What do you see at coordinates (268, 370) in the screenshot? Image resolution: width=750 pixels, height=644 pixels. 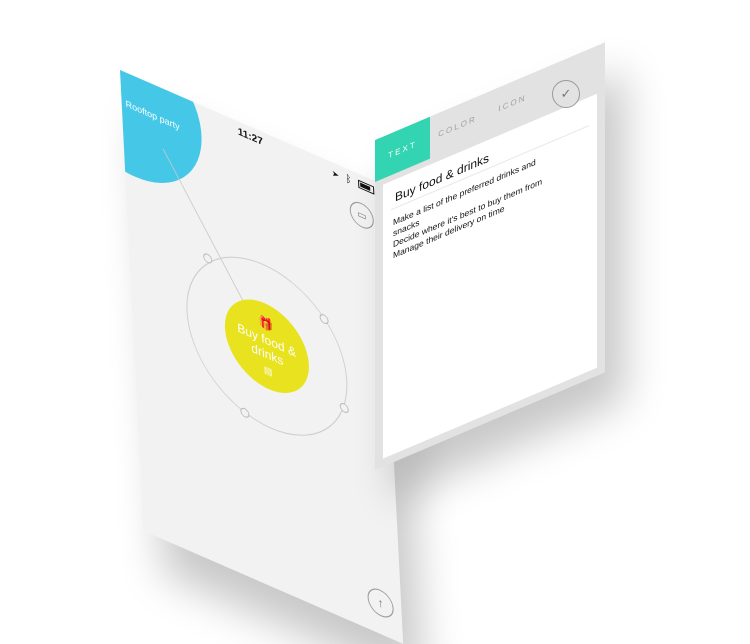 I see `note-icon: ▤` at bounding box center [268, 370].